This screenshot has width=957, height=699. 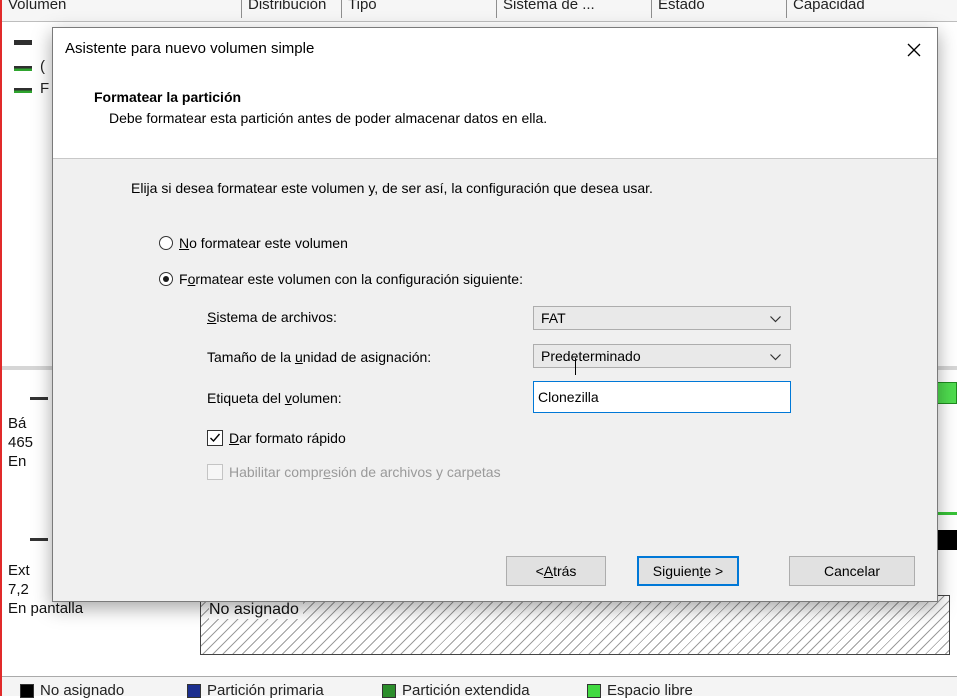 What do you see at coordinates (272, 317) in the screenshot?
I see `file-system-label: Sistema de archivos:` at bounding box center [272, 317].